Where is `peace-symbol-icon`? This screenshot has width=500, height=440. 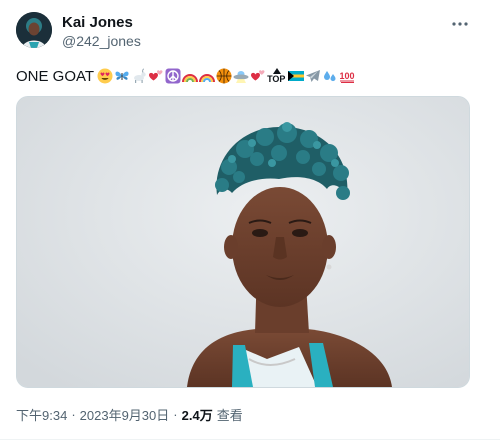
peace-symbol-icon is located at coordinates (173, 76).